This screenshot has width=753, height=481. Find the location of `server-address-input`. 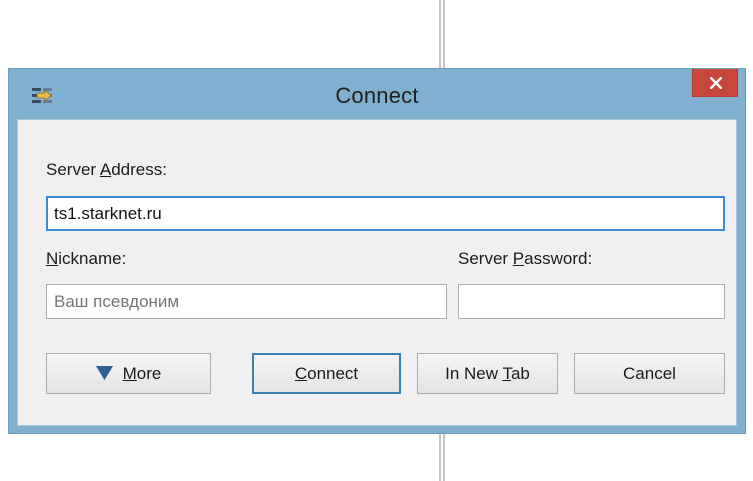

server-address-input is located at coordinates (385, 213).